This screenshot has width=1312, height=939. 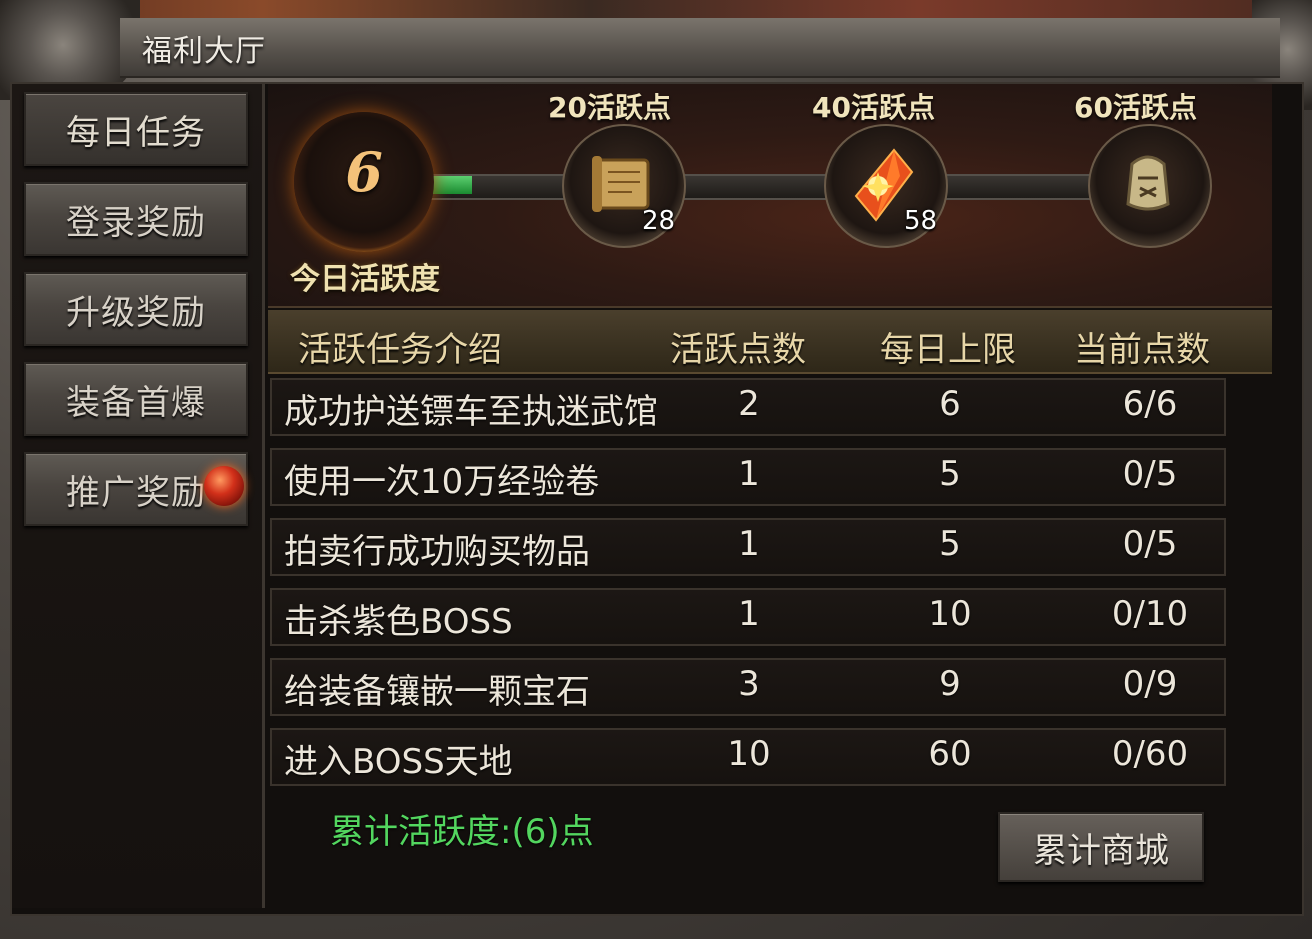 I want to click on activity-today-label: 今日活跃度, so click(x=365, y=279).